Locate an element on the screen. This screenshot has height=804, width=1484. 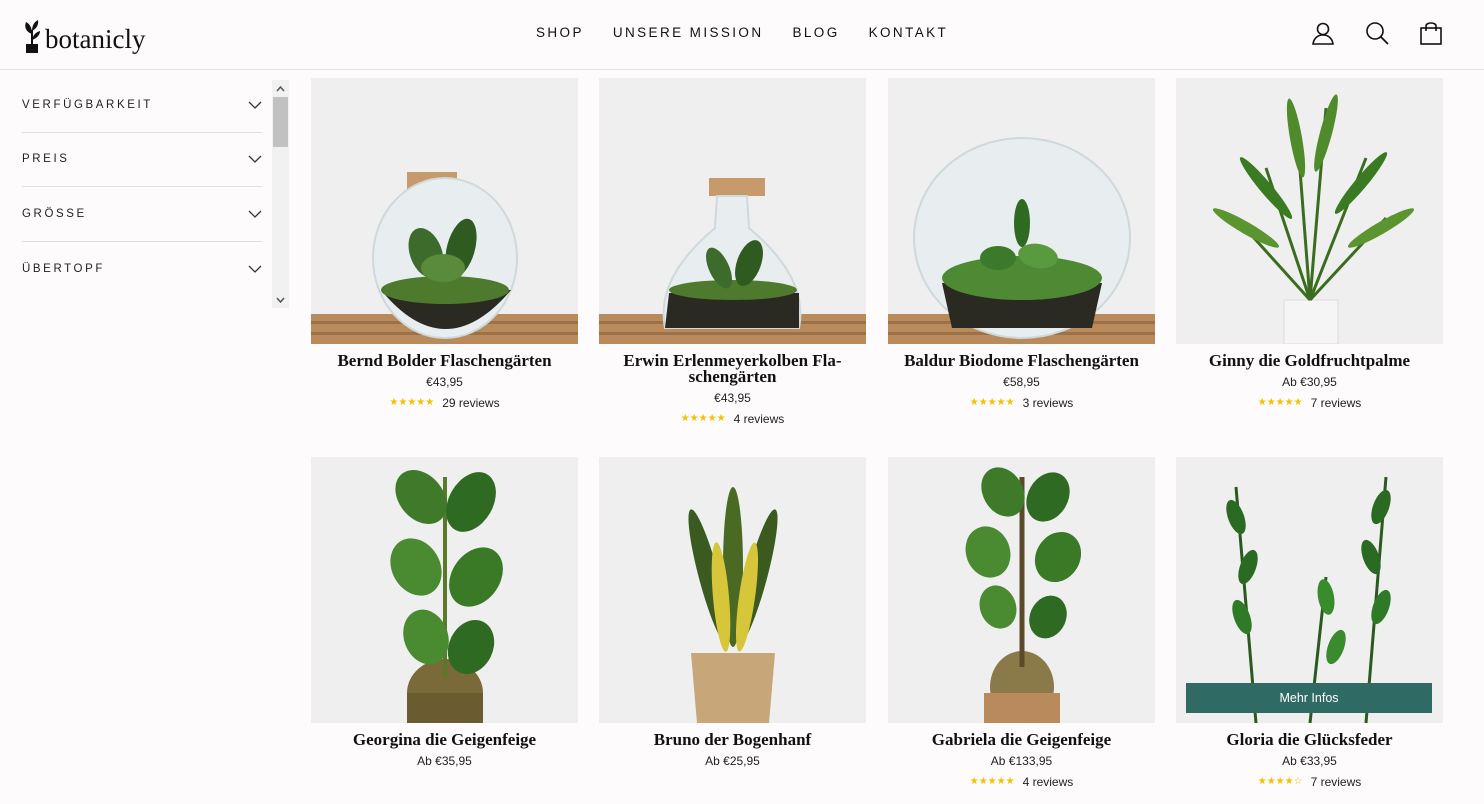
product-rating: ★★★★☆ 7 reviews is located at coordinates (1309, 782).